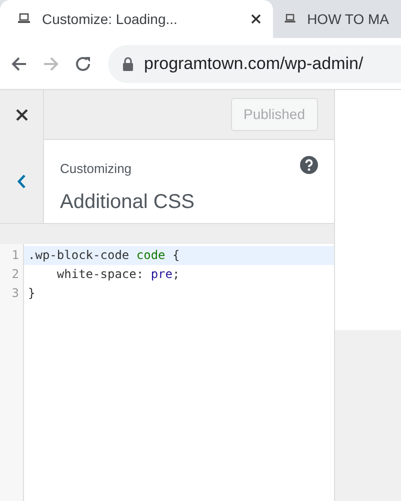 This screenshot has width=401, height=501. Describe the element at coordinates (337, 19) in the screenshot. I see `browser-tab: HOW TO MA` at that location.